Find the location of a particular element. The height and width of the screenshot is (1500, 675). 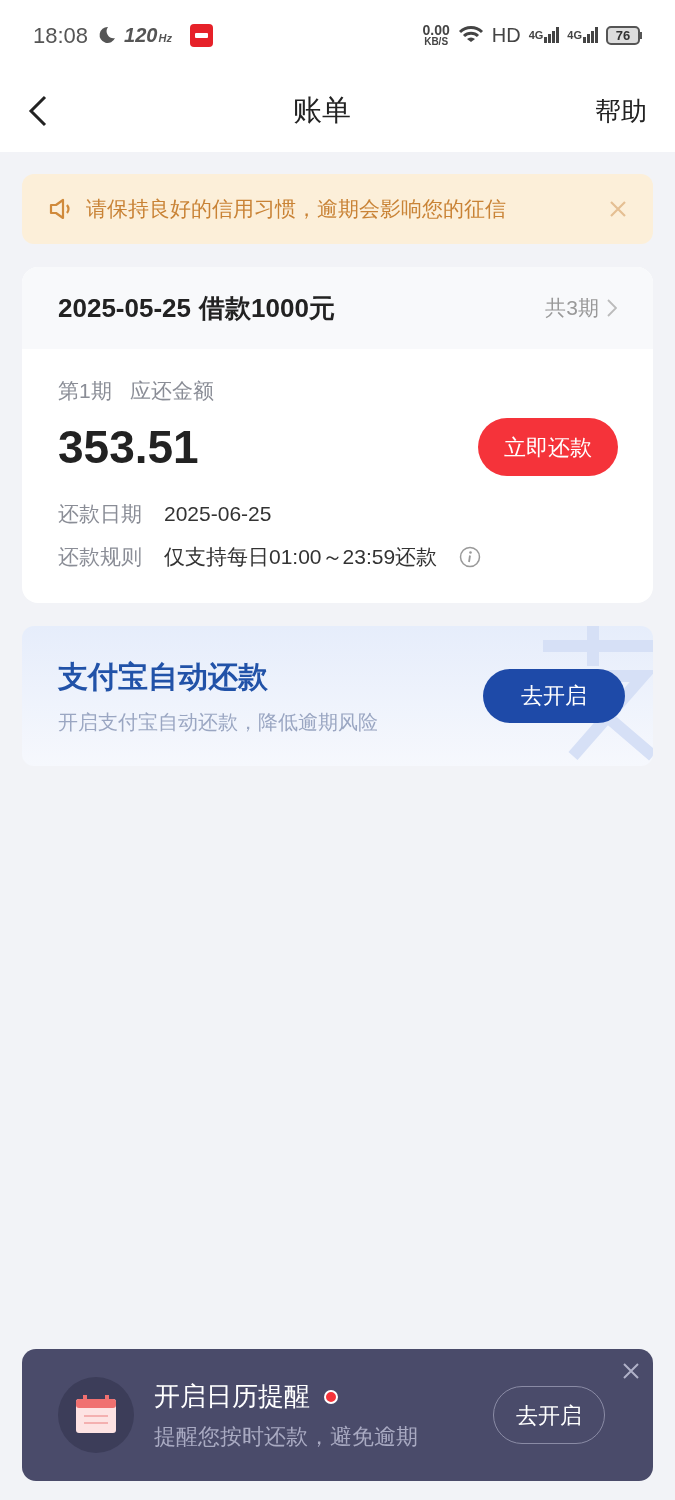

refresh-rate: 120 is located at coordinates (141, 35).